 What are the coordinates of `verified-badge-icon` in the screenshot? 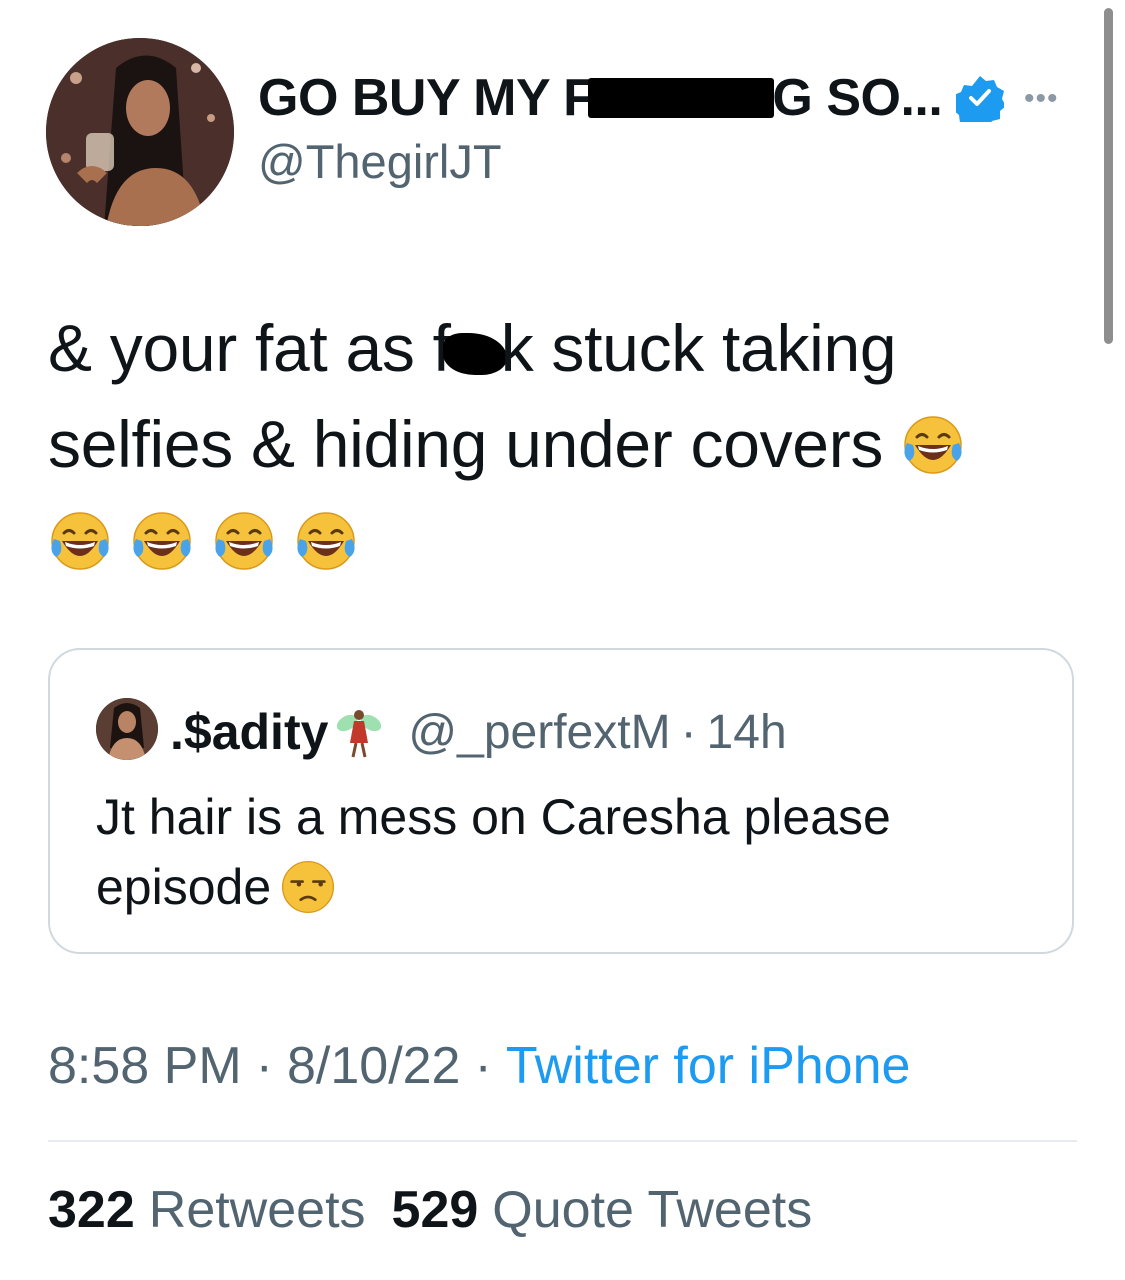 It's located at (980, 102).